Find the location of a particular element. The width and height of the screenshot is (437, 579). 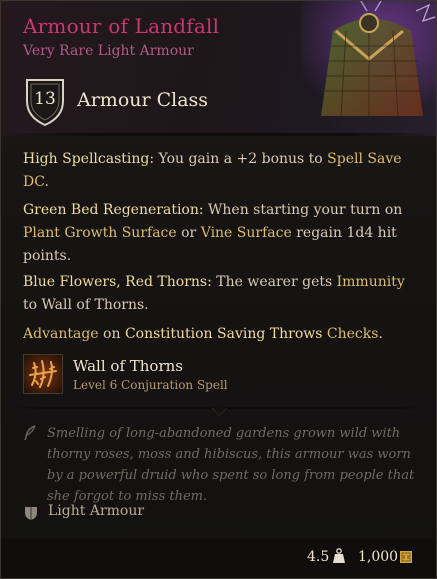

item-name: Armour of Landfall is located at coordinates (121, 26).